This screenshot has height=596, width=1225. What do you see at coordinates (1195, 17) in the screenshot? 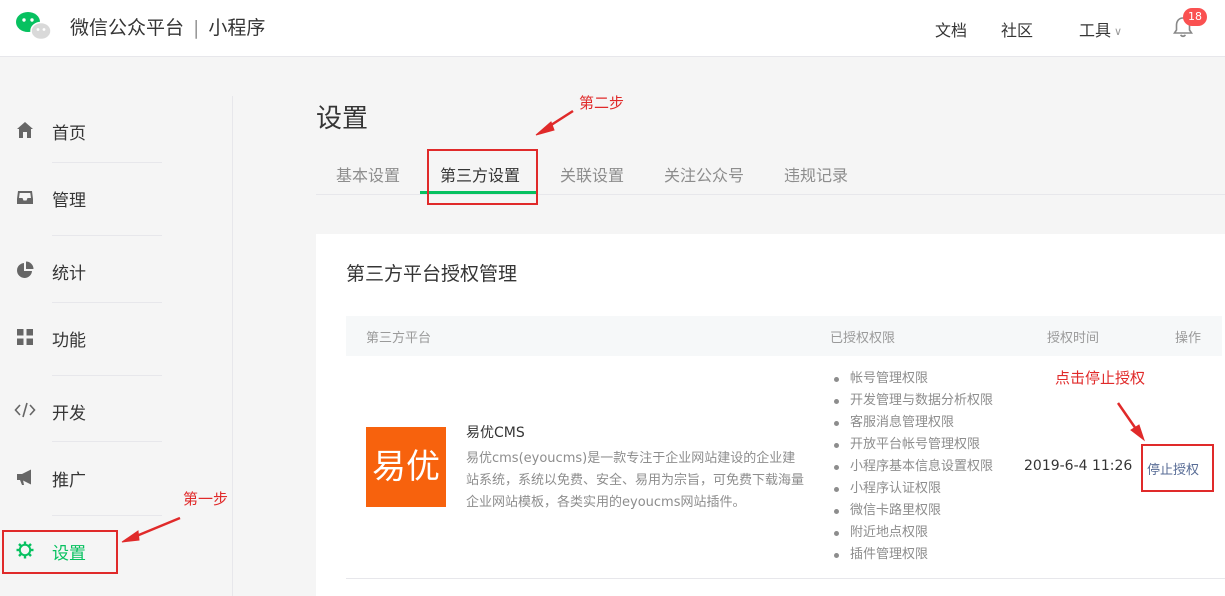
I see `notification-badge: 18` at bounding box center [1195, 17].